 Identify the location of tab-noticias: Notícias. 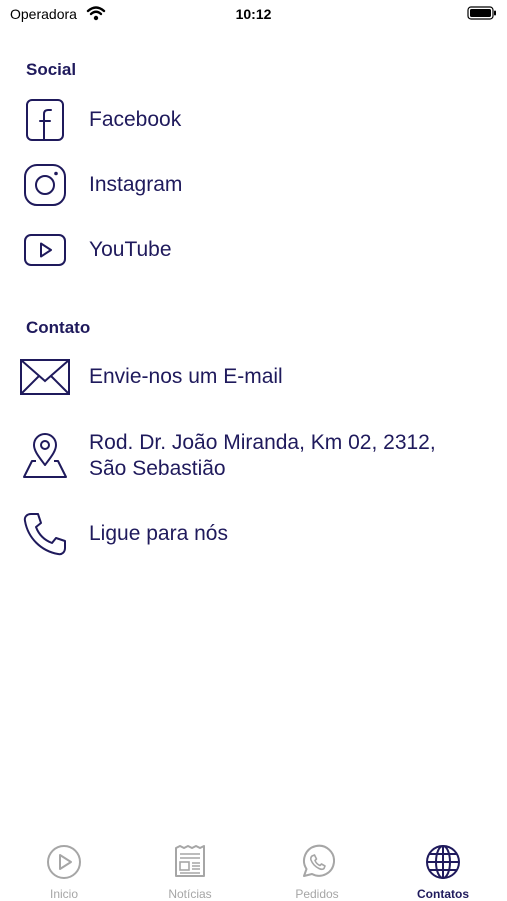
(190, 872).